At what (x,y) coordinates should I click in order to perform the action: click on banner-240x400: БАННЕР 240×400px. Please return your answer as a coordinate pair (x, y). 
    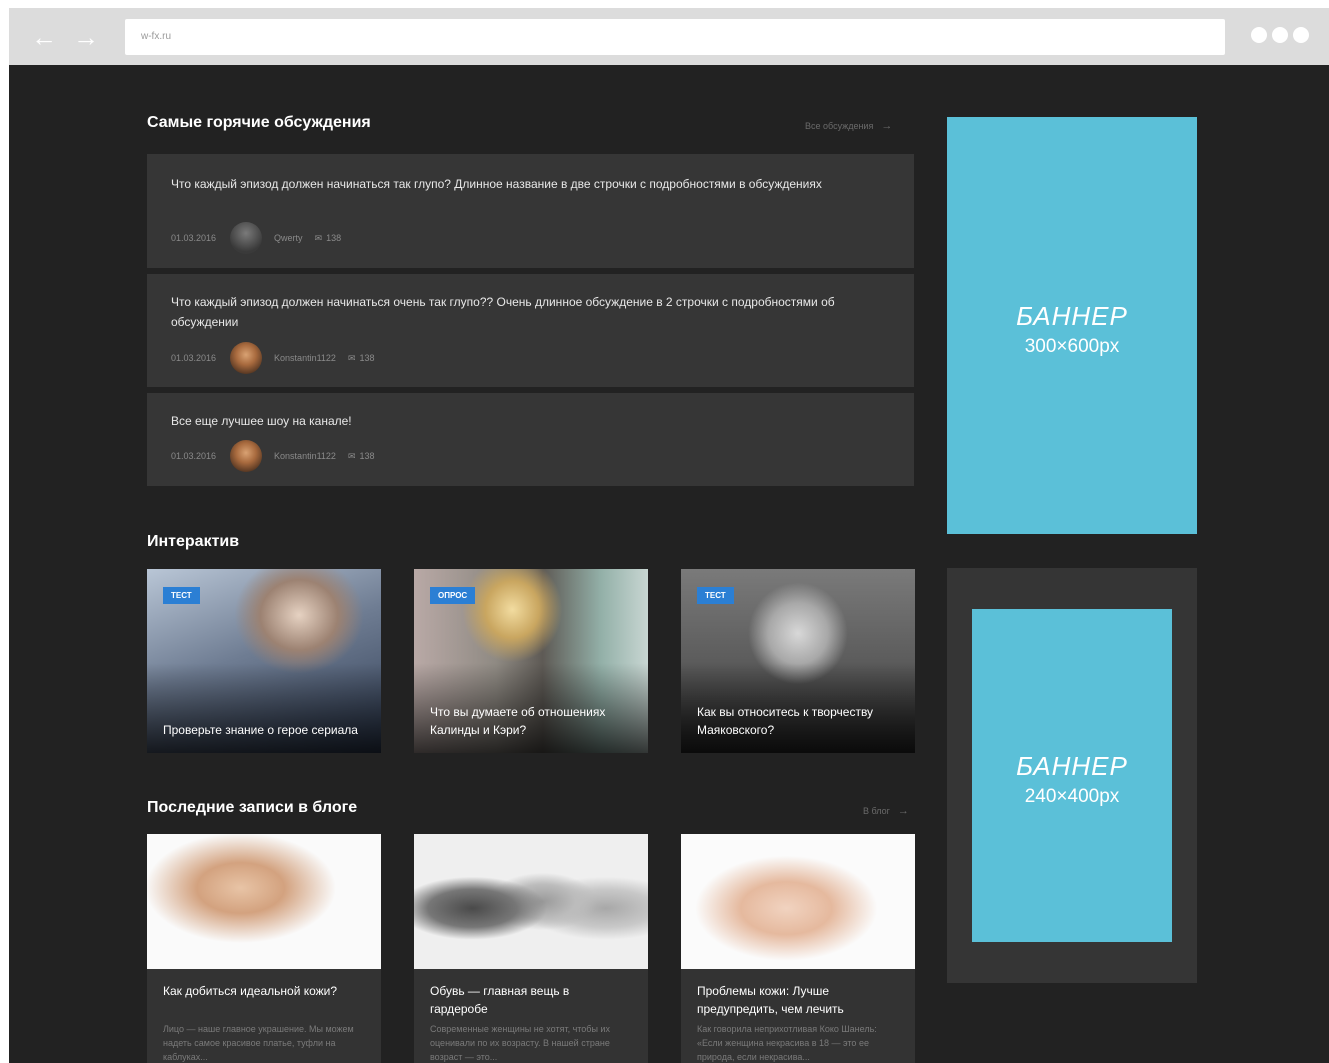
    Looking at the image, I should click on (1072, 775).